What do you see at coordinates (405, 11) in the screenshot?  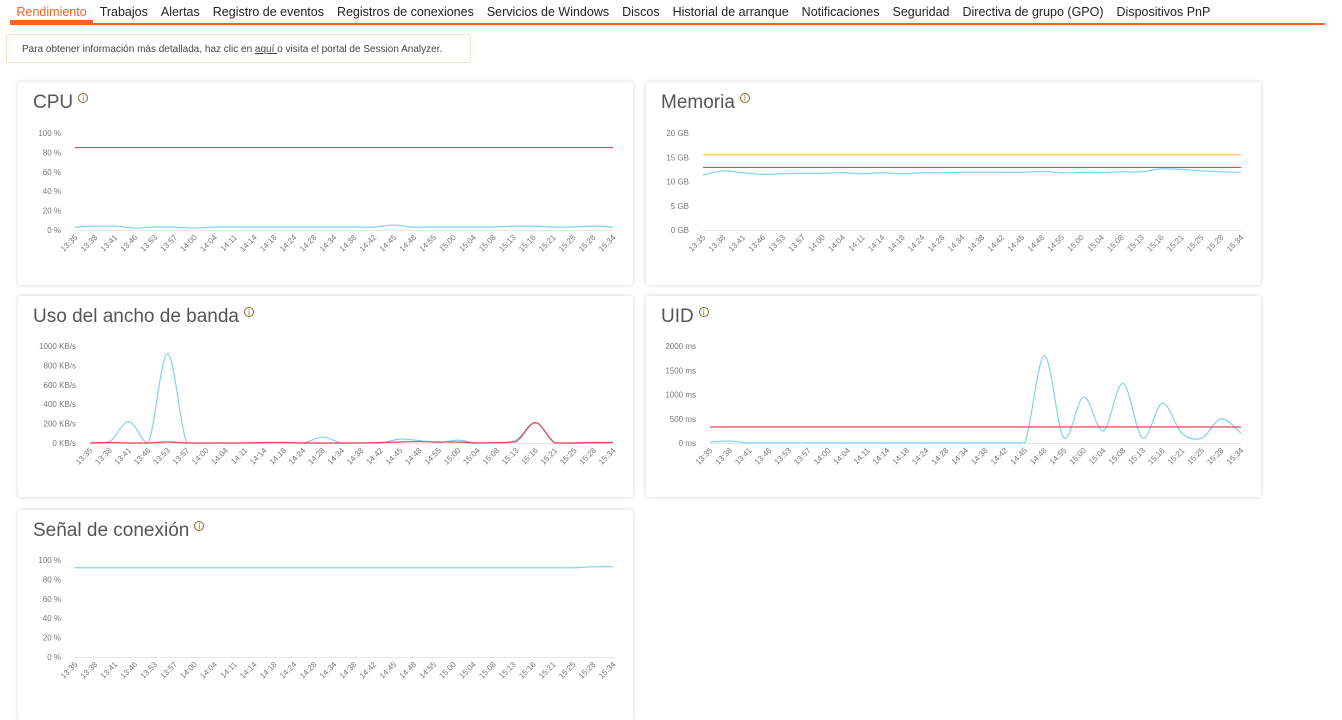 I see `tab-registros-conexiones: Registros de conexiones` at bounding box center [405, 11].